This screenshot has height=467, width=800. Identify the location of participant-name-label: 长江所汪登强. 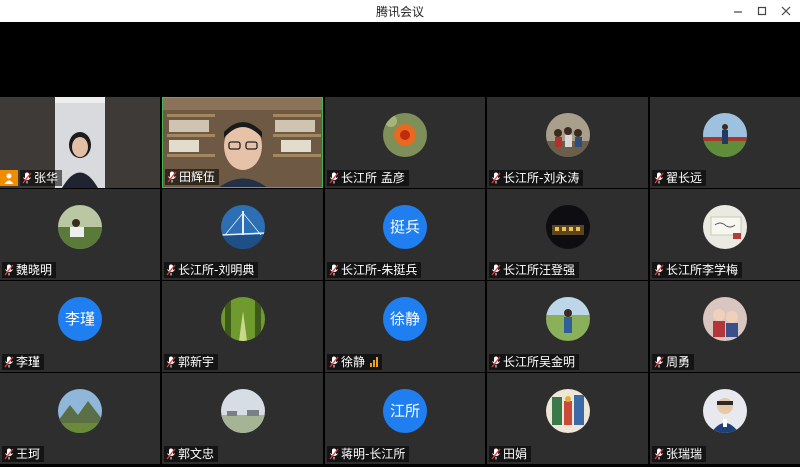
(534, 270).